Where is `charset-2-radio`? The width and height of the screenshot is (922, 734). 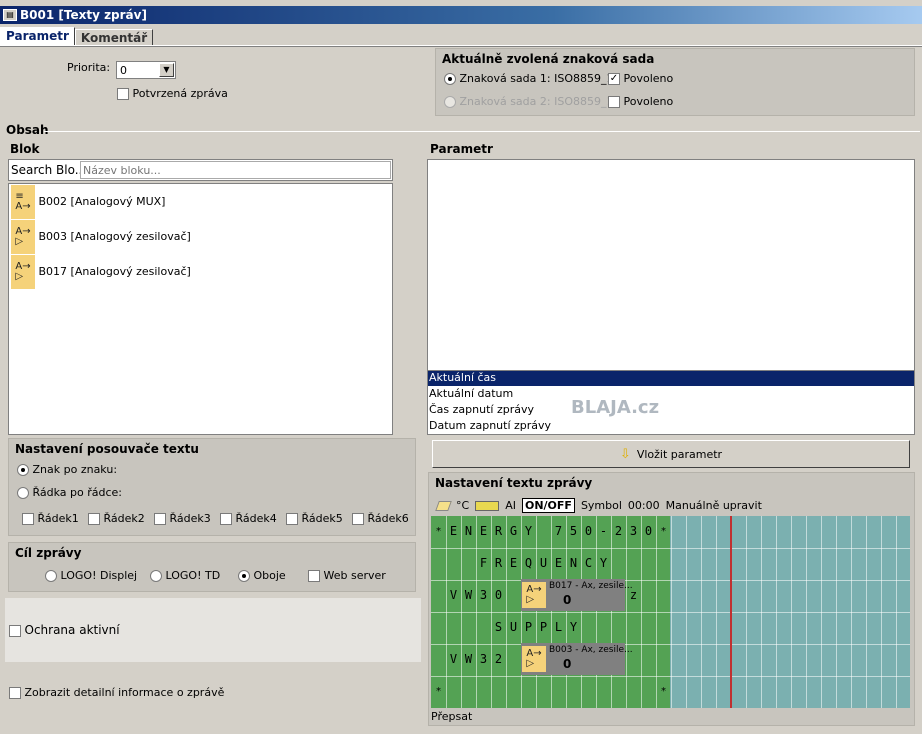
charset-2-radio is located at coordinates (450, 102).